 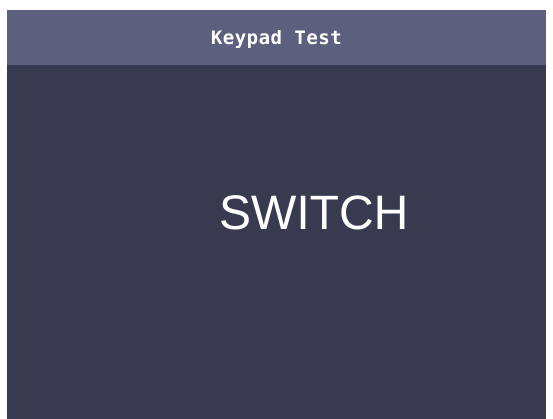 I want to click on pressed-key-label: SWITCH, so click(x=314, y=213).